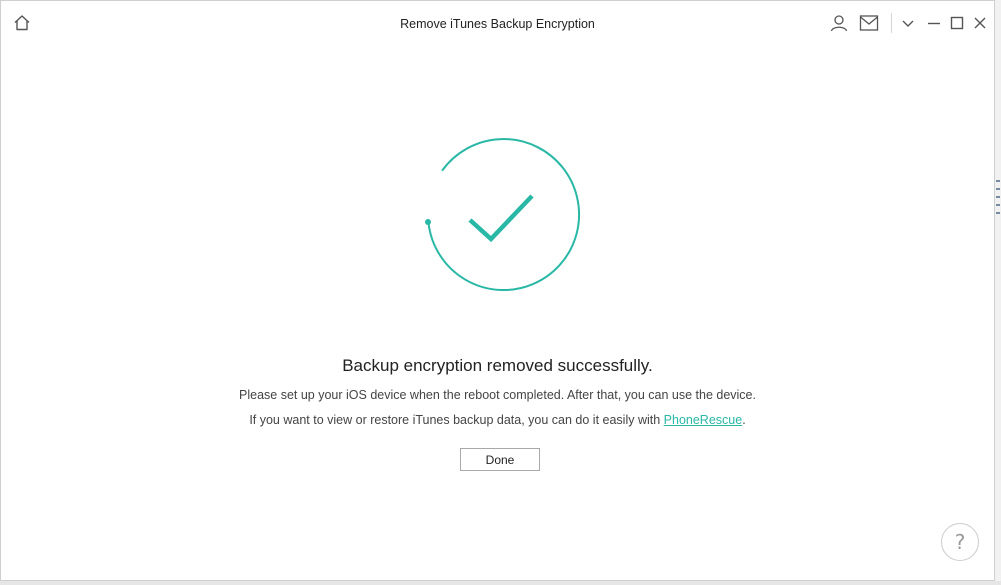 Image resolution: width=1001 pixels, height=585 pixels. I want to click on window-bottom-edge, so click(500, 583).